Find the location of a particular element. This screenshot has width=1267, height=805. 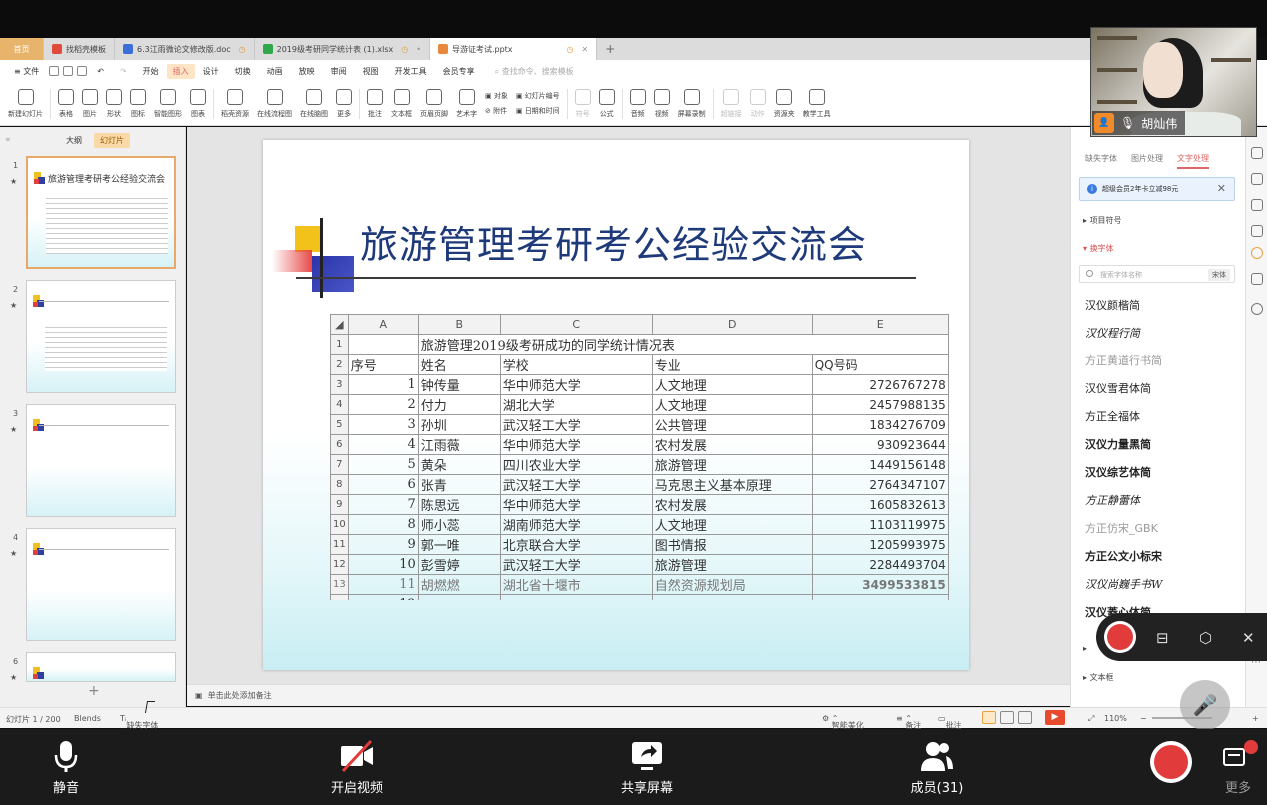

redo-icon: ↷ is located at coordinates (123, 71).